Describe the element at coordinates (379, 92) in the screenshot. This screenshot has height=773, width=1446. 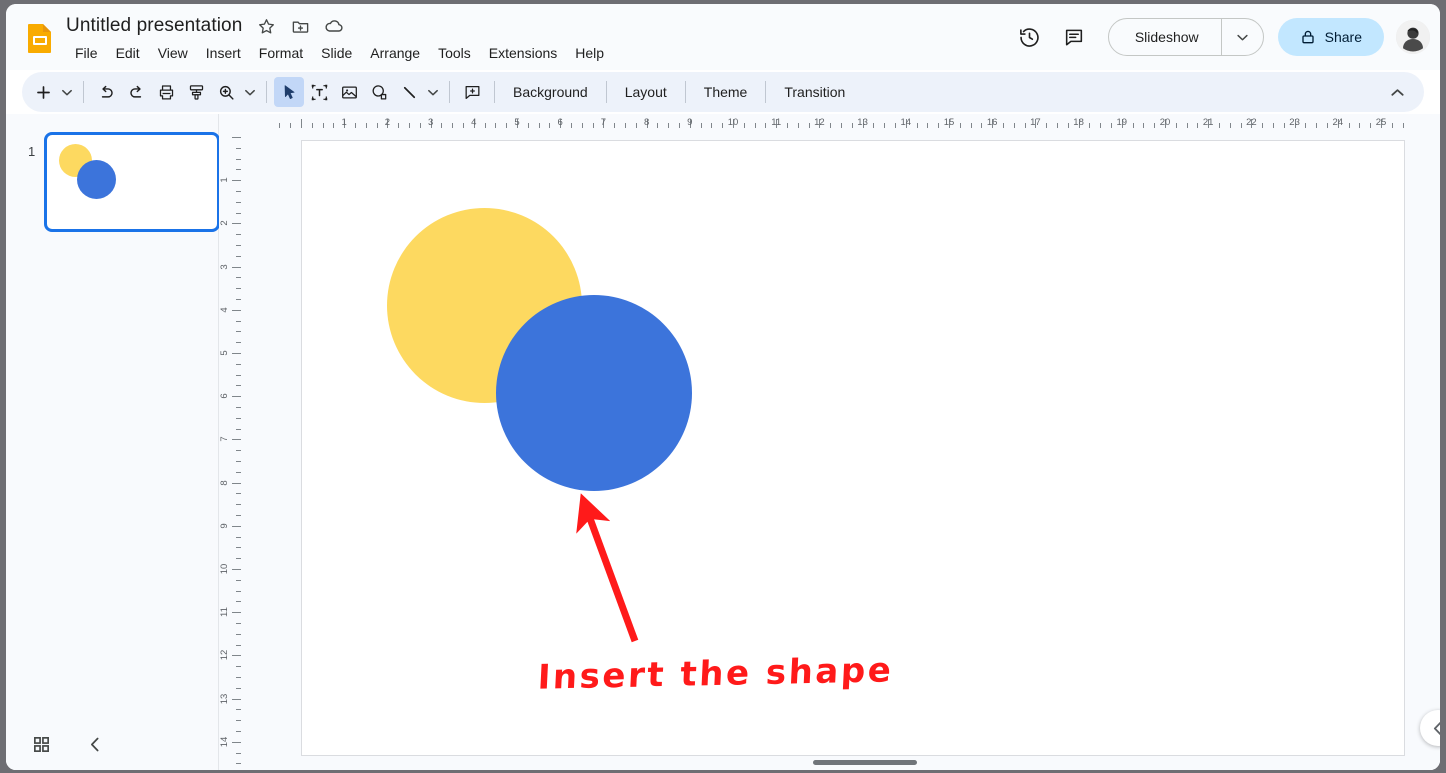
I see `insert-shape-button` at that location.